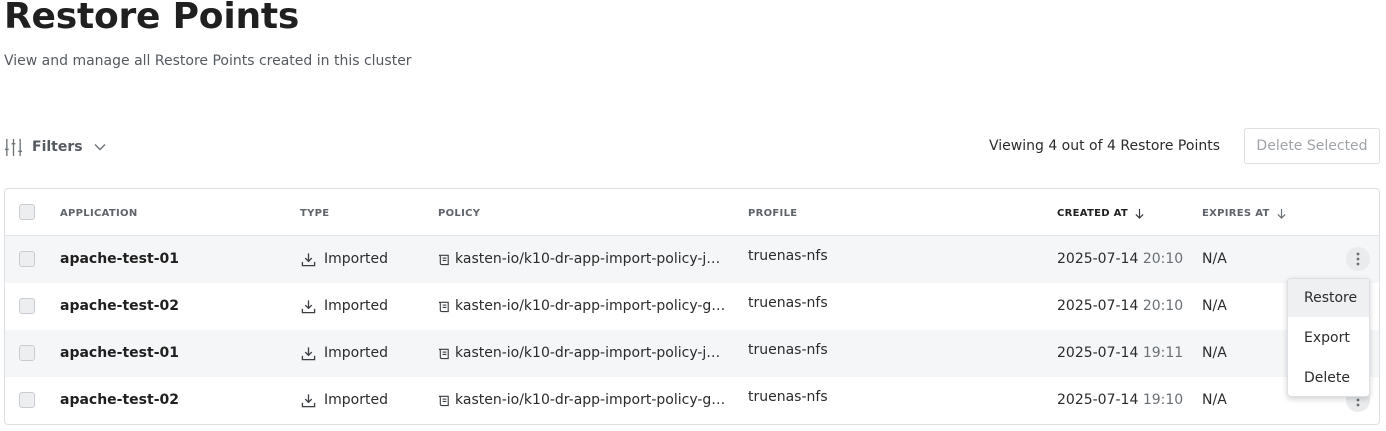  I want to click on kebab-icon, so click(1358, 259).